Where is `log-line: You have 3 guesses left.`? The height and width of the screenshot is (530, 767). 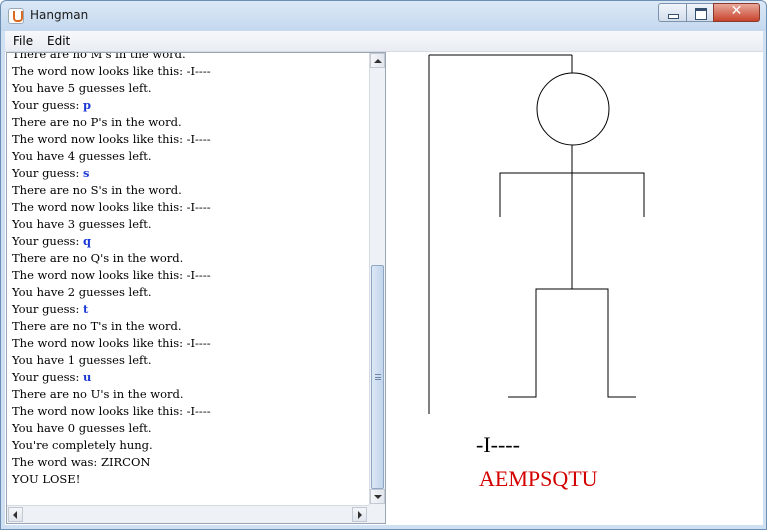
log-line: You have 3 guesses left. is located at coordinates (111, 224).